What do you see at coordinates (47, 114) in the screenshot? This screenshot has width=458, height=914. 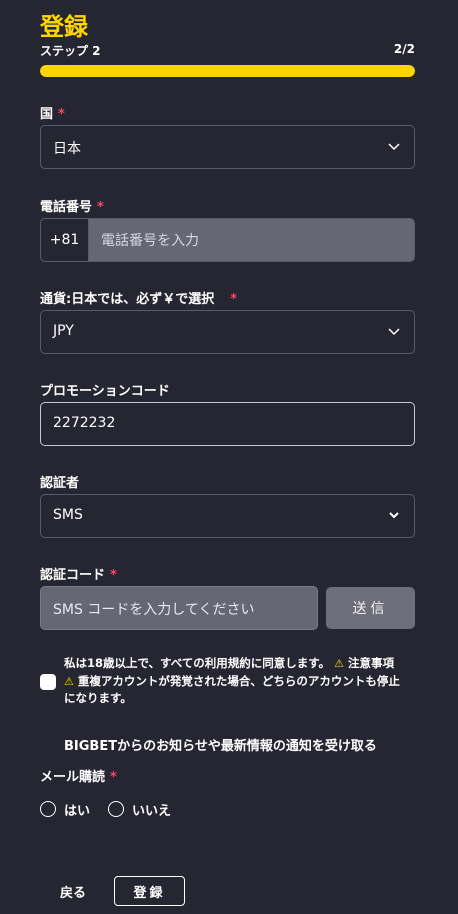 I see `country-label-text: 国` at bounding box center [47, 114].